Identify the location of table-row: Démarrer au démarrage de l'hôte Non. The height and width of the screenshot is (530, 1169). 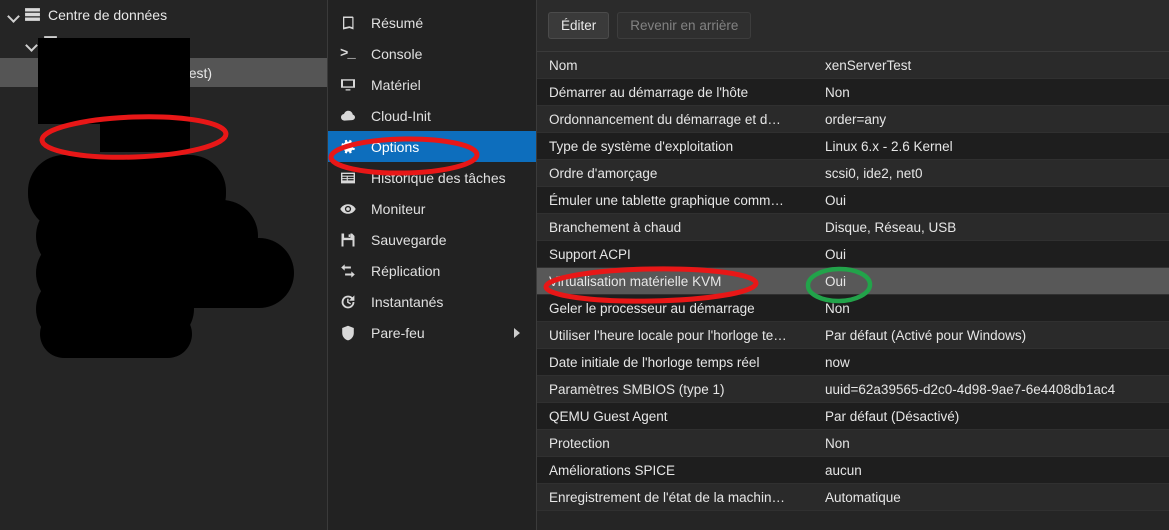
(853, 92).